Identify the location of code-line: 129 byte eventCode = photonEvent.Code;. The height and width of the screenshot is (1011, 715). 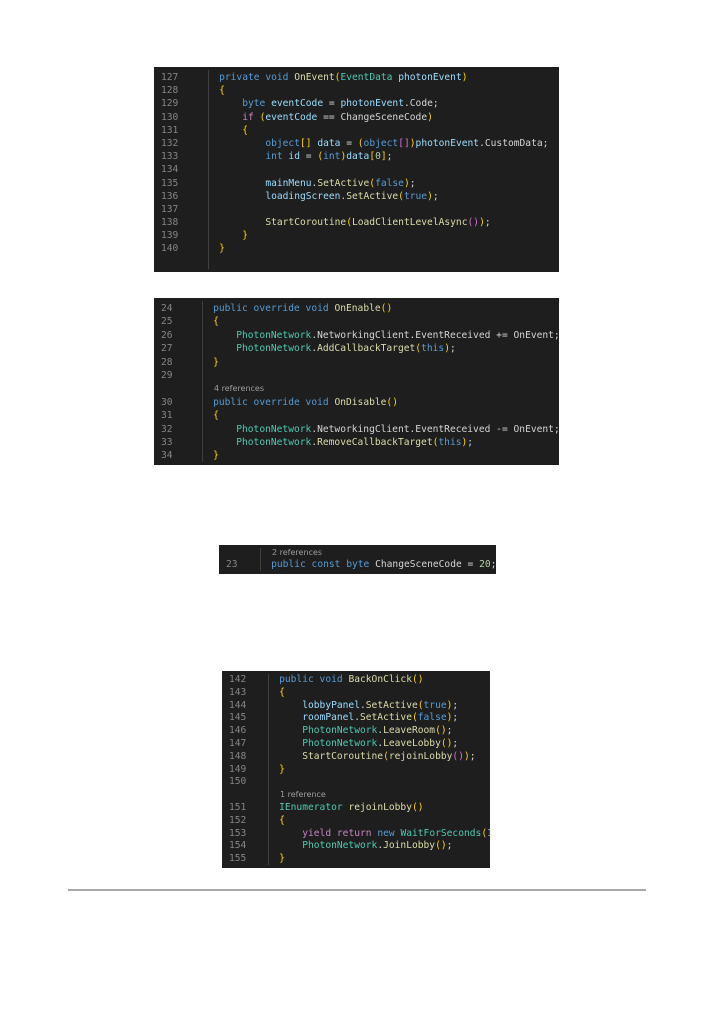
(356, 103).